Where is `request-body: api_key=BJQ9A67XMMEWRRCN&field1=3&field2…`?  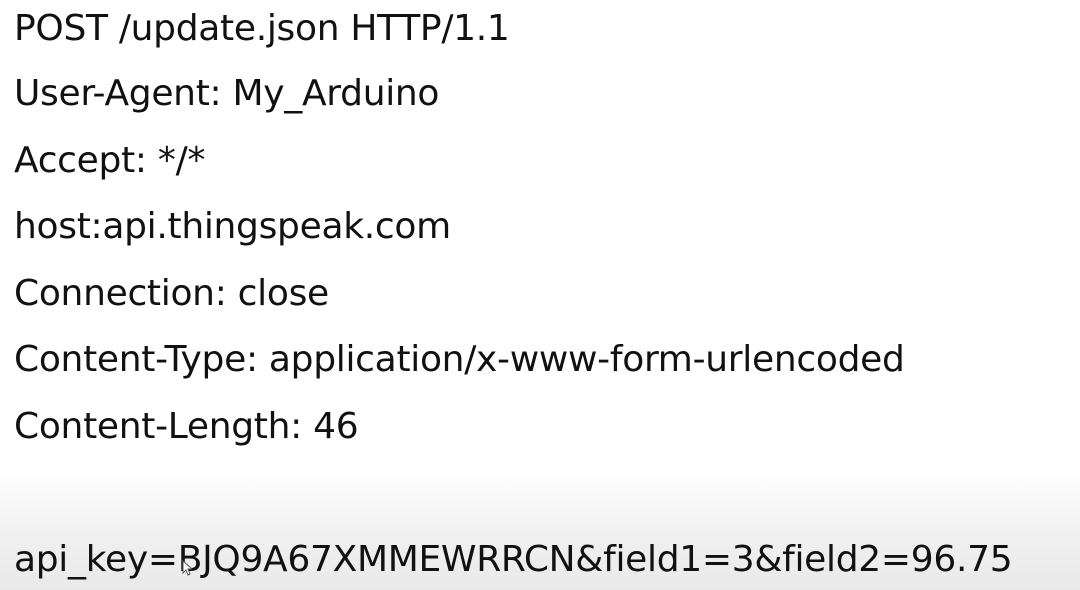 request-body: api_key=BJQ9A67XMMEWRRCN&field1=3&field2… is located at coordinates (513, 559).